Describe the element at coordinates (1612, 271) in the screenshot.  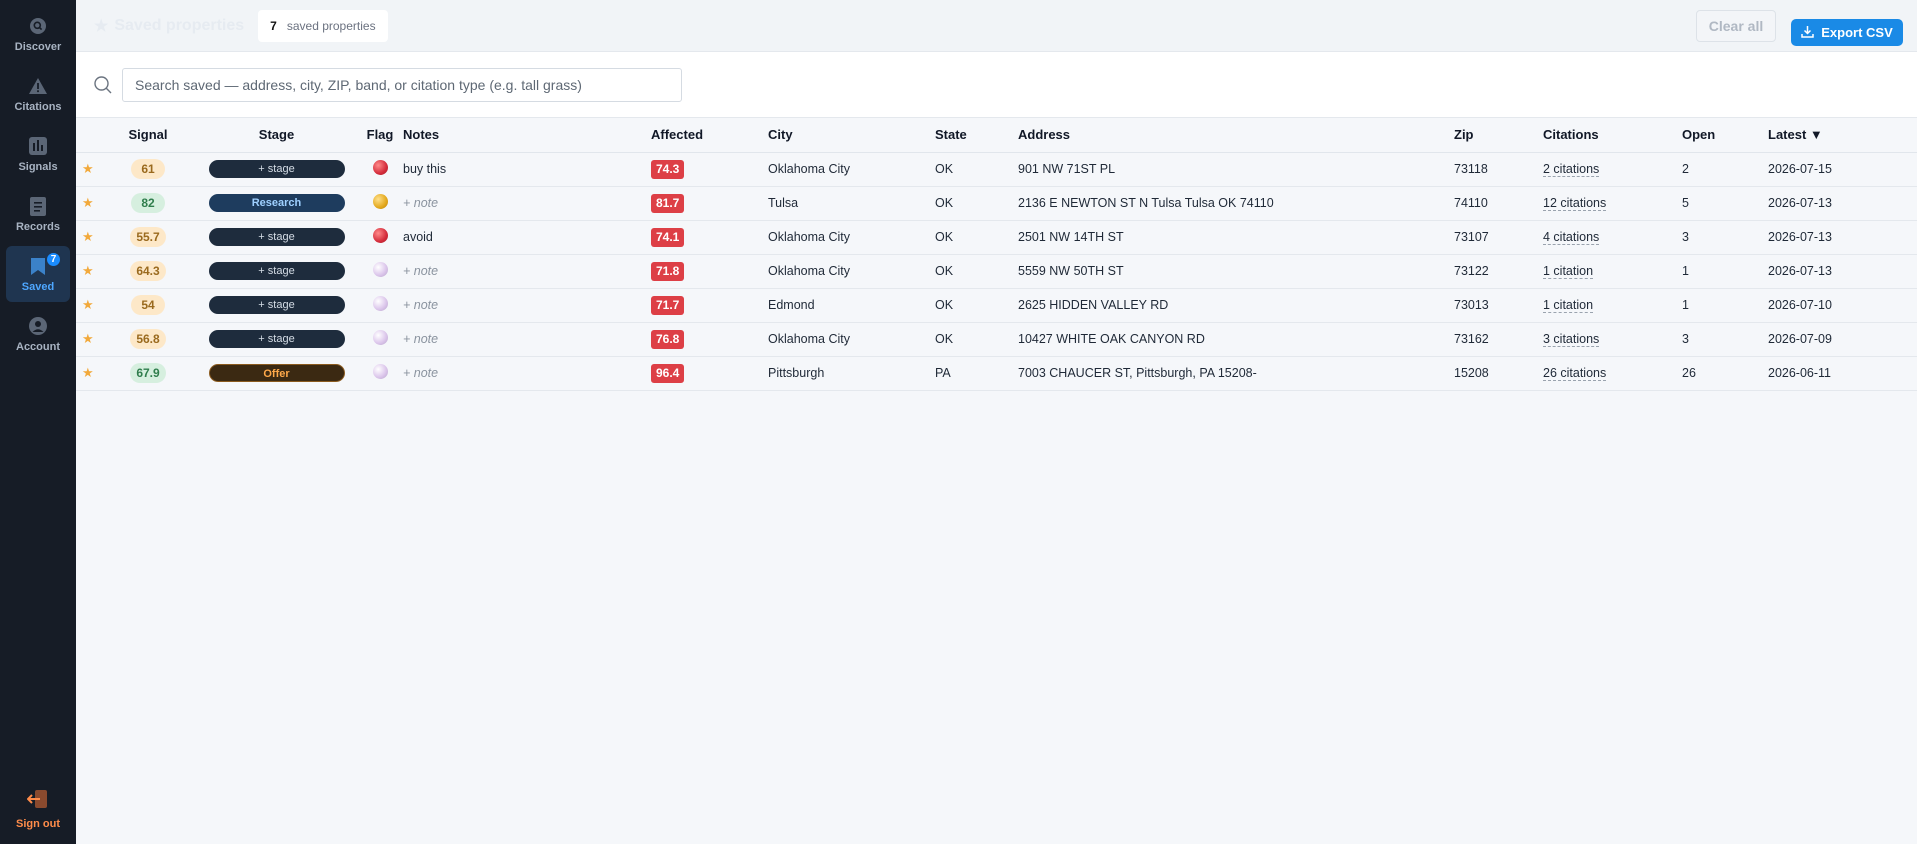
I see `citations-cell: 1 citation` at that location.